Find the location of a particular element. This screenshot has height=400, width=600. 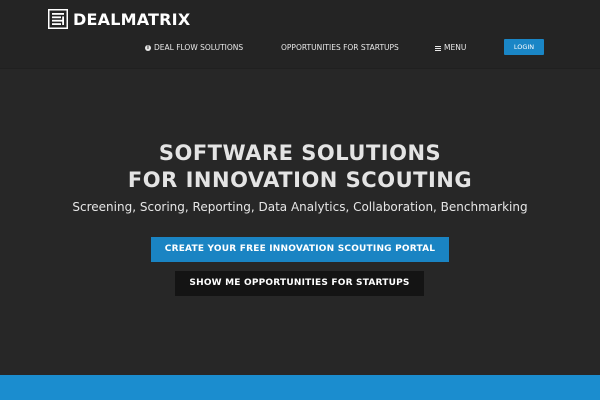

logo-text: DEALMATRIX is located at coordinates (132, 19).